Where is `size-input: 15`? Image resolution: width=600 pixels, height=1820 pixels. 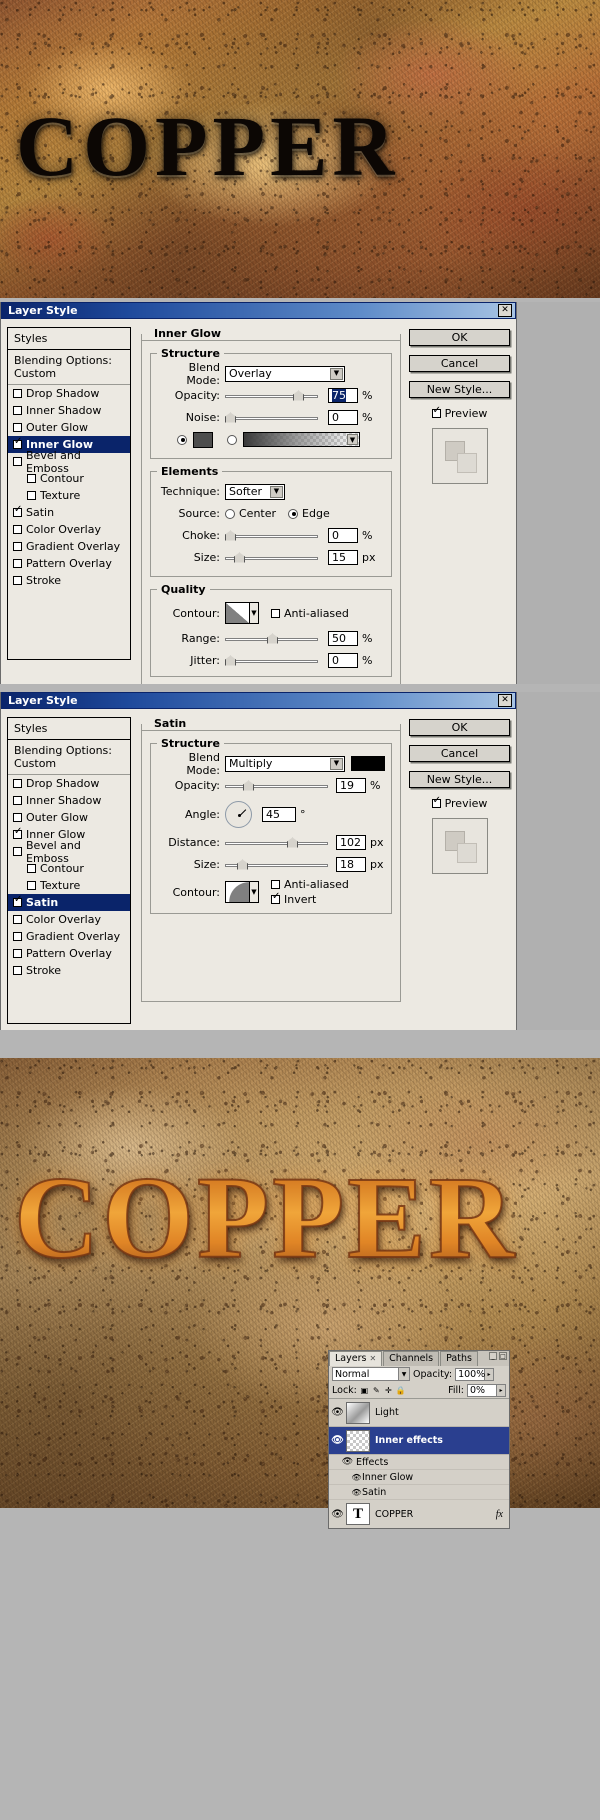
size-input: 15 is located at coordinates (343, 557).